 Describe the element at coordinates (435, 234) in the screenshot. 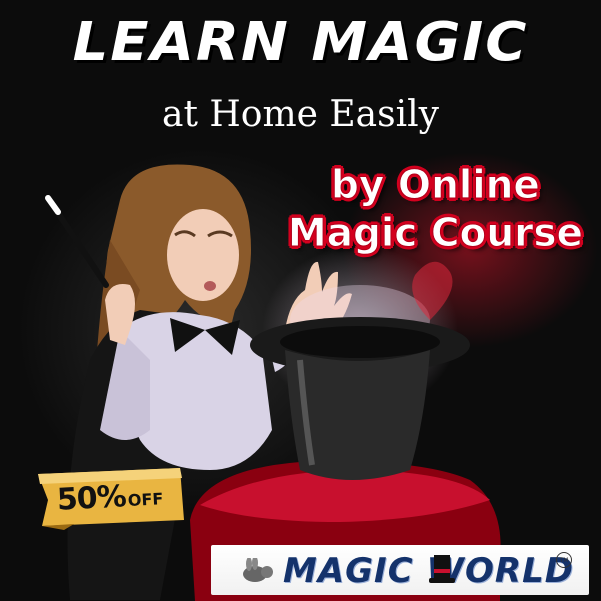

I see `tagline-line-2: Magic Course` at that location.